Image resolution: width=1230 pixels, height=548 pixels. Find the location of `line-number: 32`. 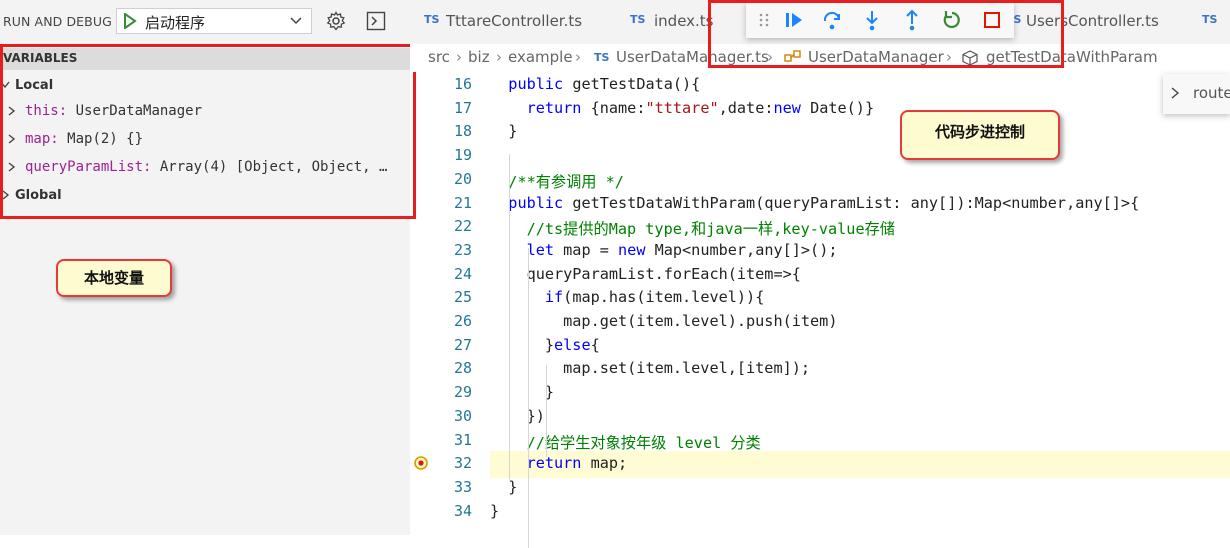

line-number: 32 is located at coordinates (452, 463).